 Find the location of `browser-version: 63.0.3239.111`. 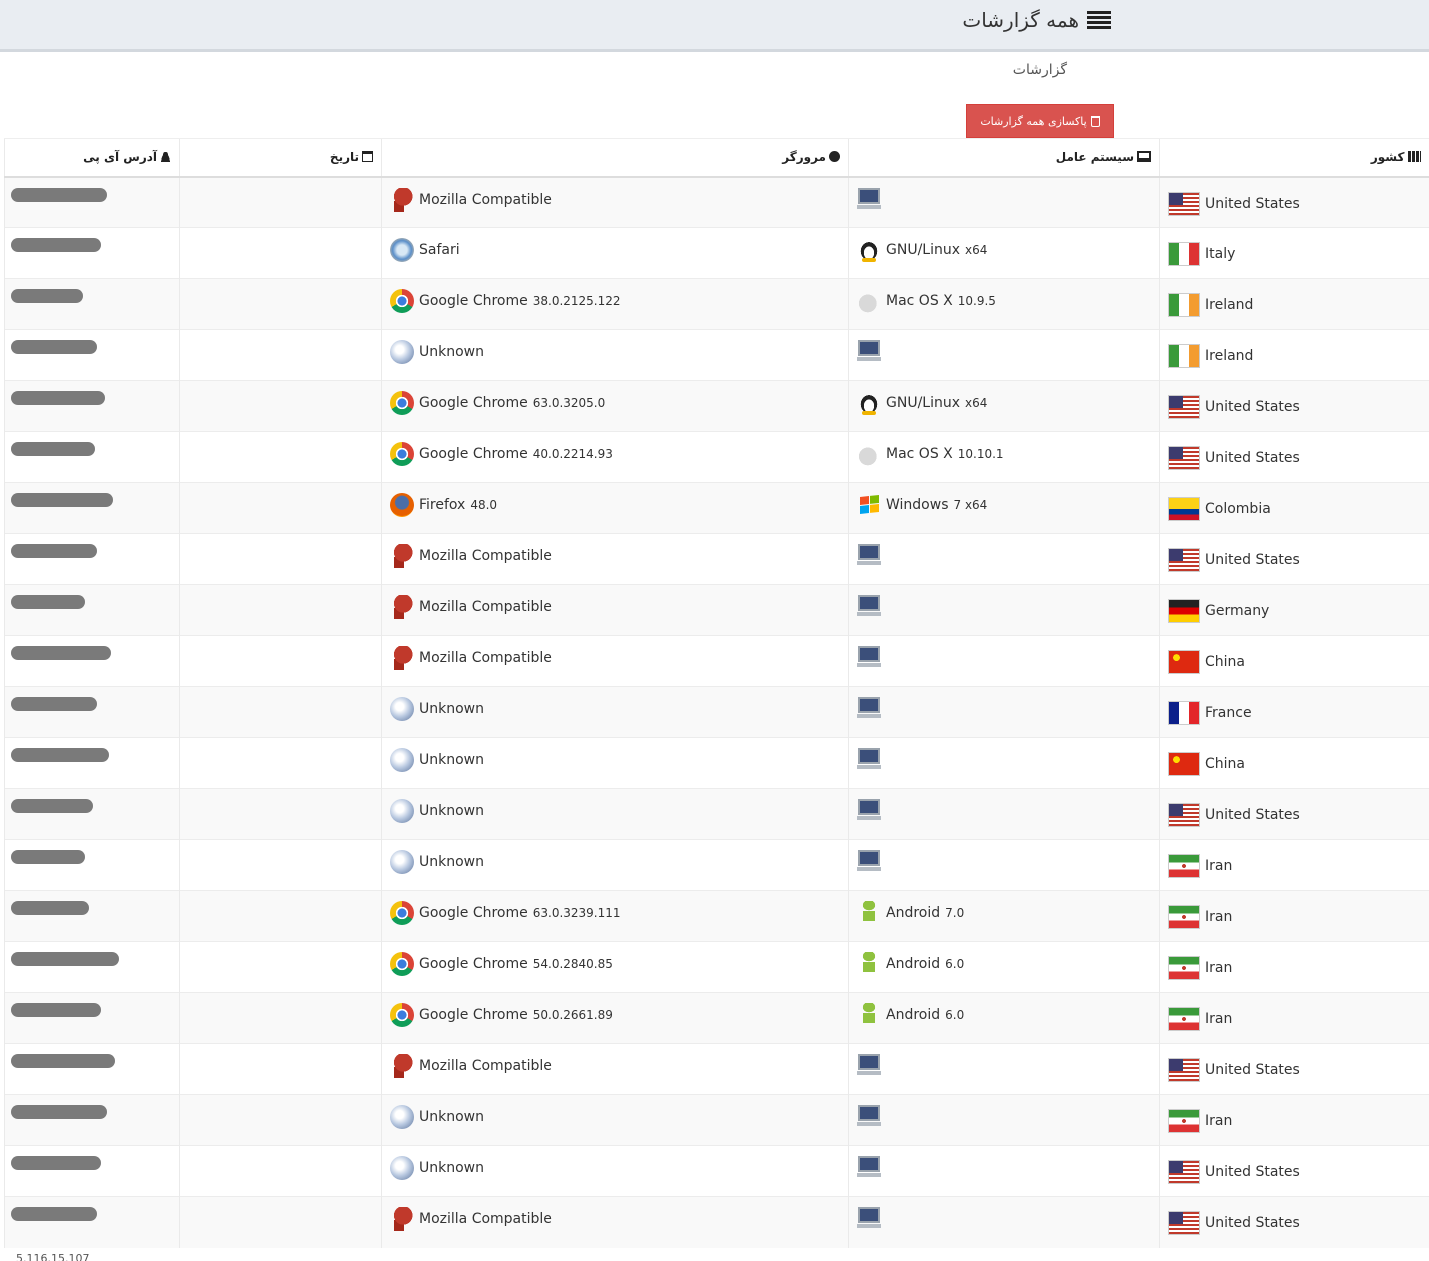

browser-version: 63.0.3239.111 is located at coordinates (576, 913).